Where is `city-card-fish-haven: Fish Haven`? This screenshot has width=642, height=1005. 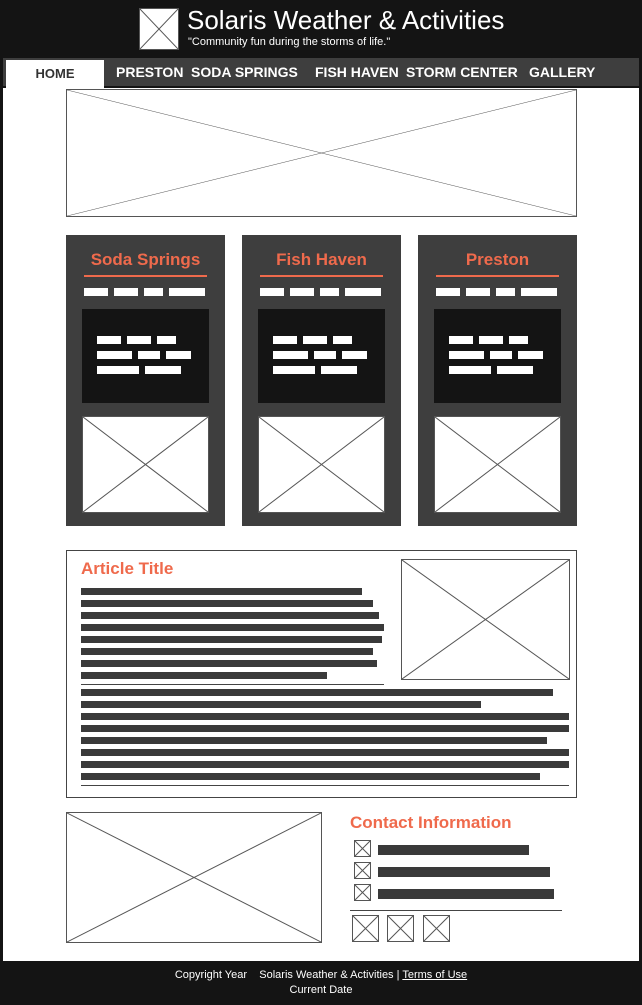 city-card-fish-haven: Fish Haven is located at coordinates (321, 380).